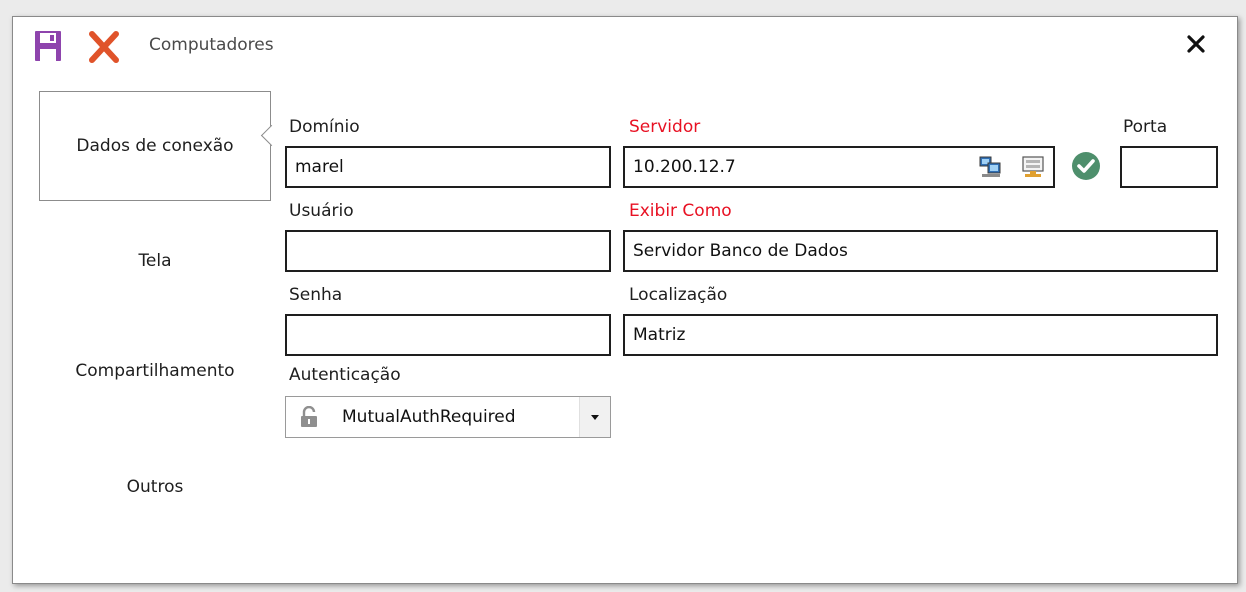 The image size is (1246, 592). I want to click on dominio-field: marel, so click(448, 167).